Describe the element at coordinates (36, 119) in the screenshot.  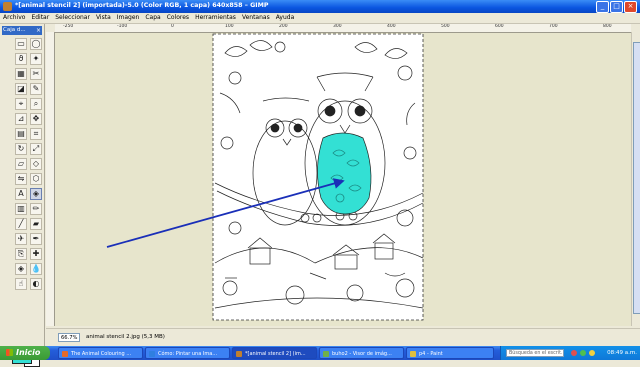
I see `move-tool: ✥` at that location.